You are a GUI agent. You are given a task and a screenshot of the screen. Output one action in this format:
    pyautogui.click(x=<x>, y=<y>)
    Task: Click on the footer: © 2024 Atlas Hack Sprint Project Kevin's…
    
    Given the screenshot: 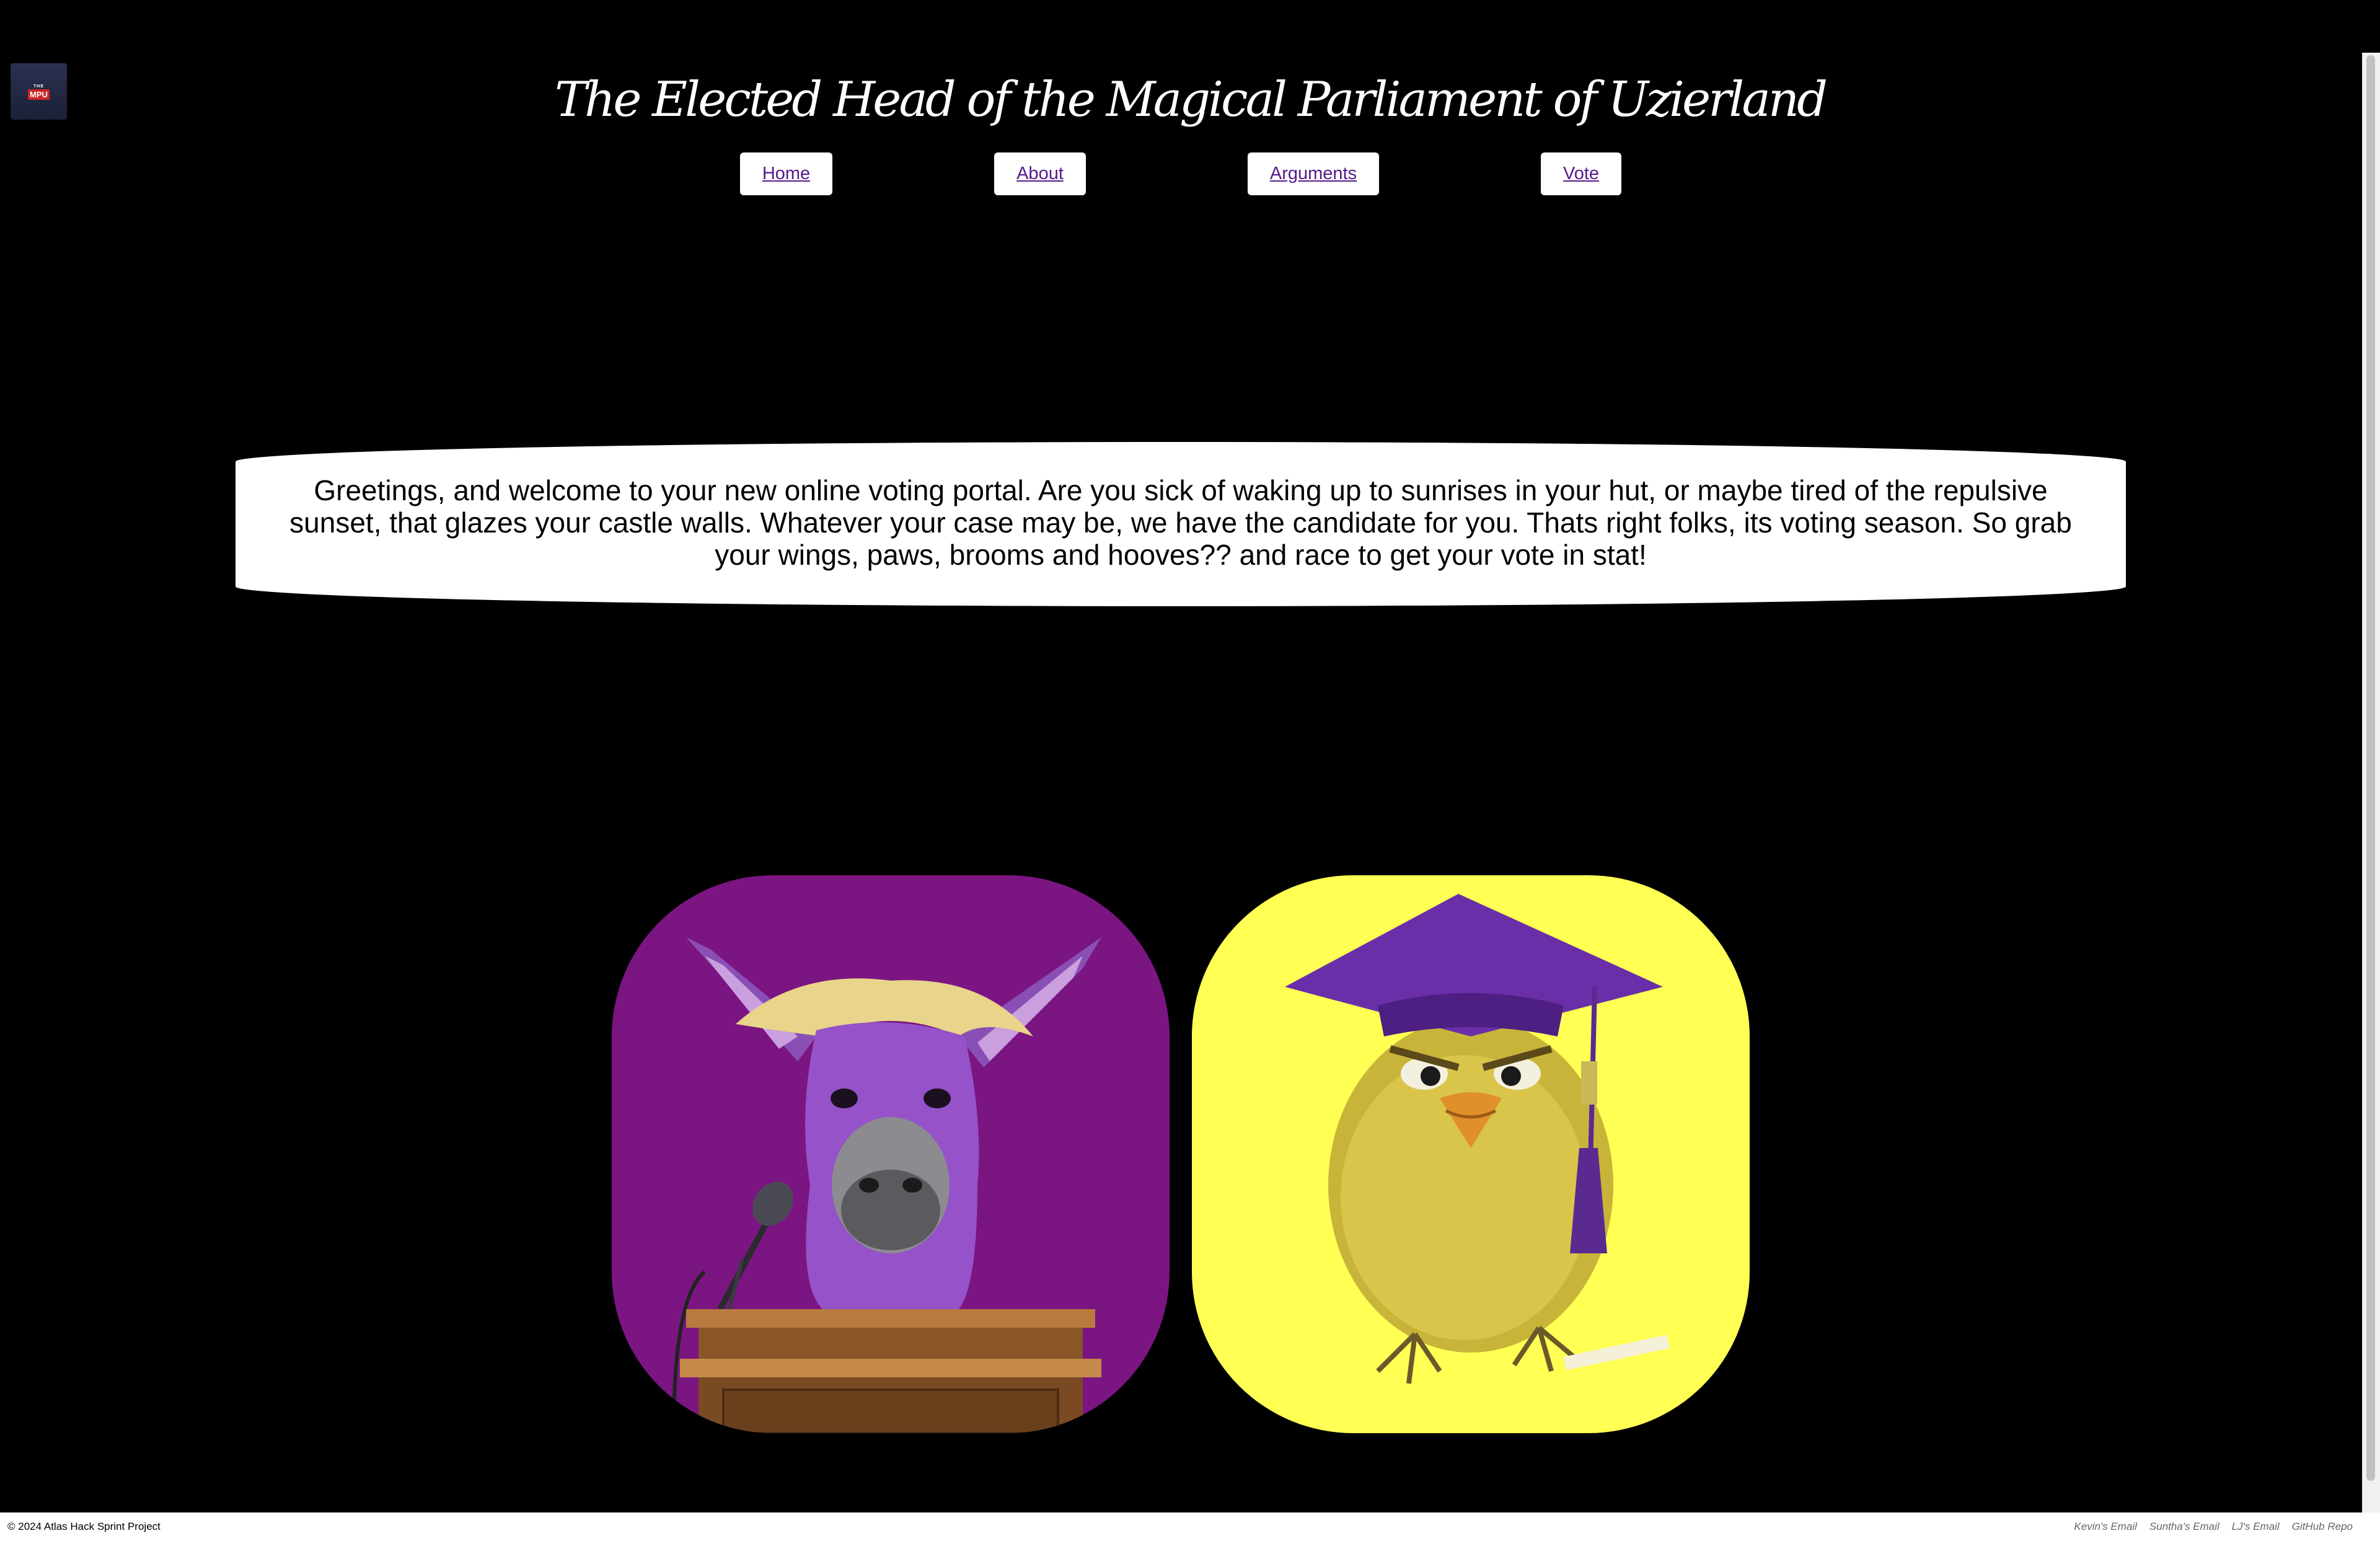 What is the action you would take?
    pyautogui.click(x=1190, y=1526)
    